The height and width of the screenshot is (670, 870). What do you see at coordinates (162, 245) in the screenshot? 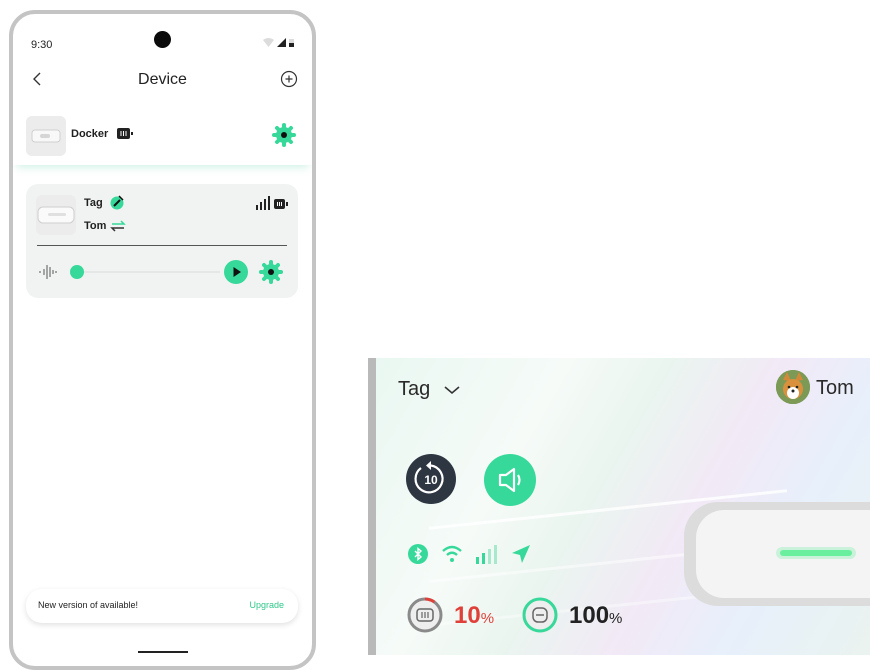
I see `card-divider` at bounding box center [162, 245].